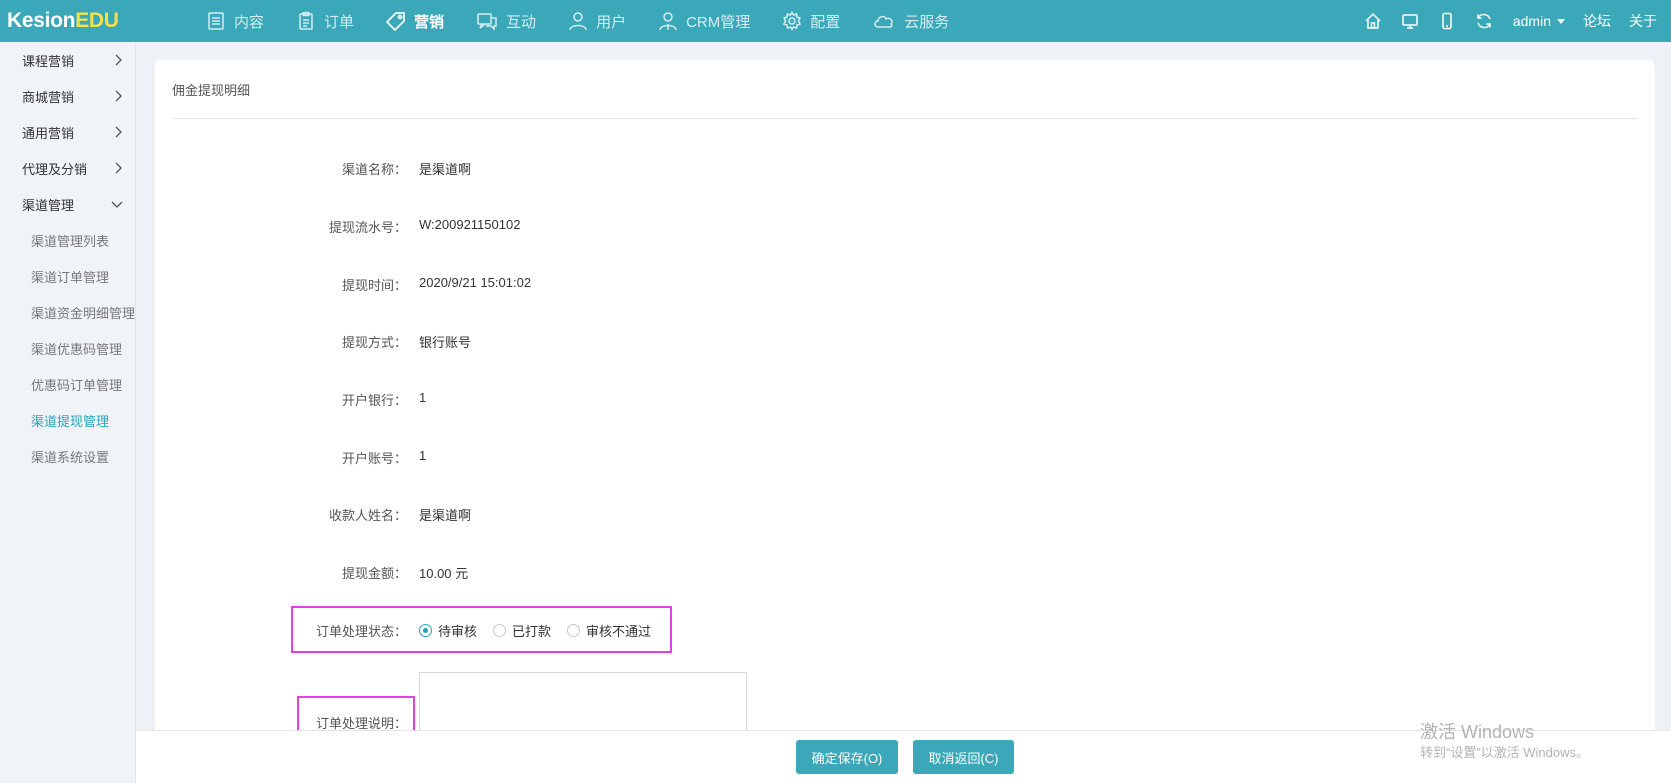  What do you see at coordinates (905, 118) in the screenshot?
I see `divider` at bounding box center [905, 118].